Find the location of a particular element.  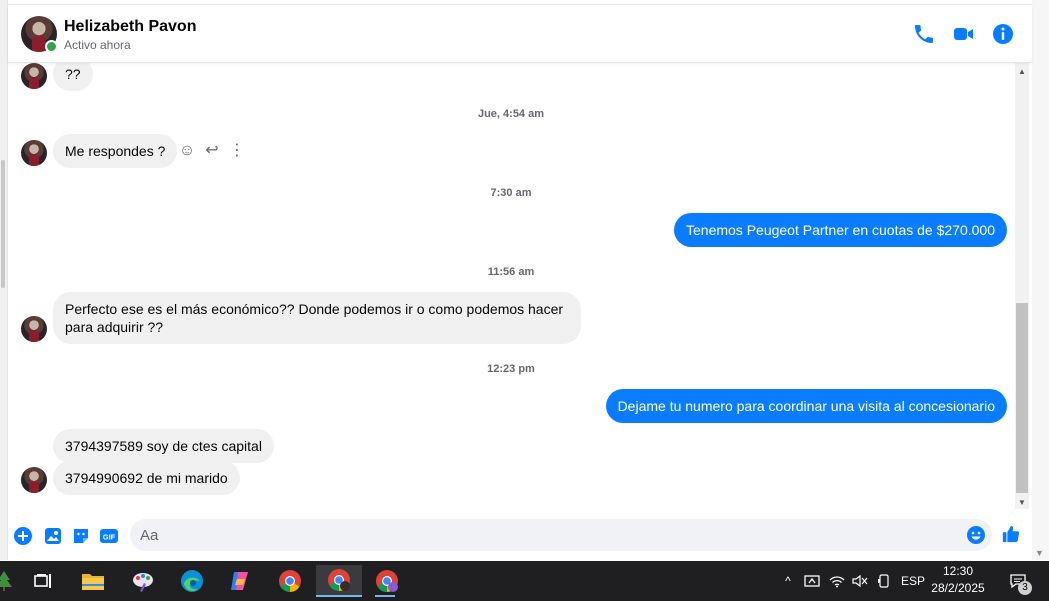

edge-icon is located at coordinates (192, 581).